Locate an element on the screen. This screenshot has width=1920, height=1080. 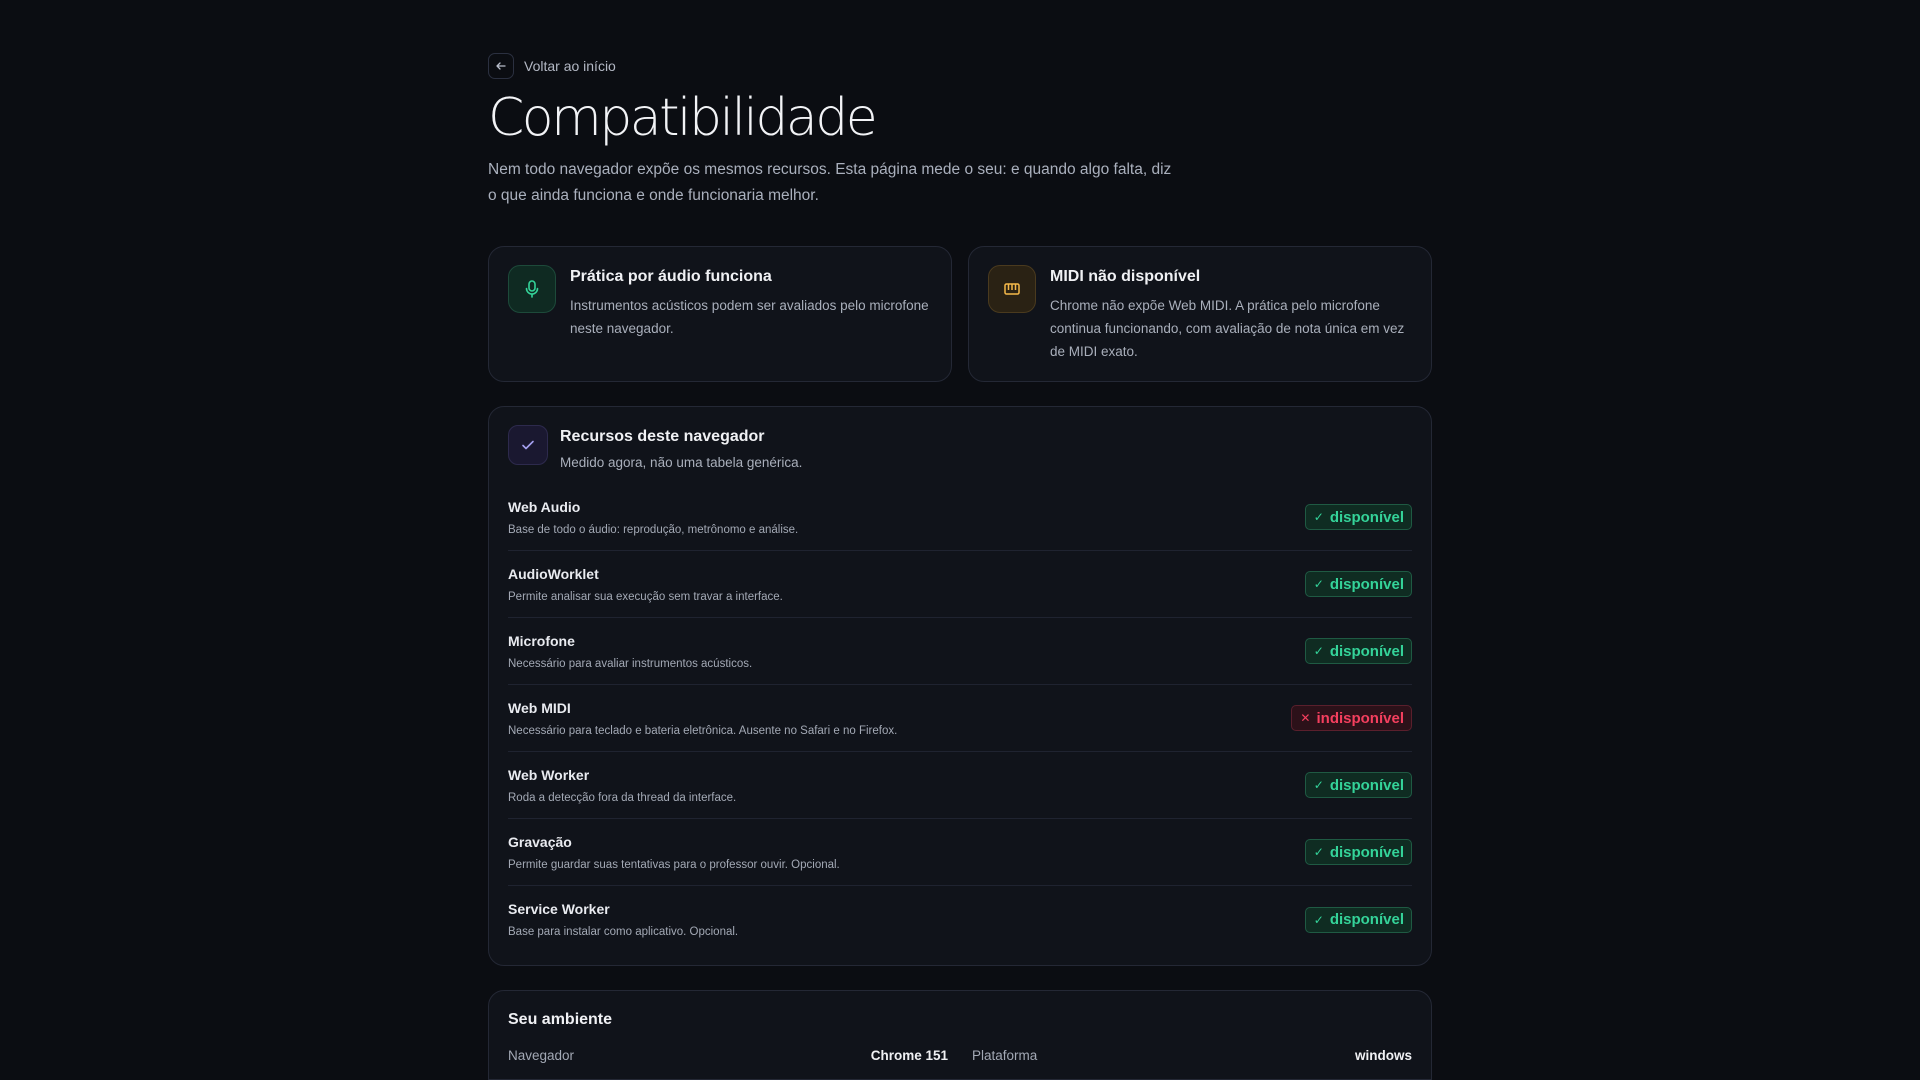
card-title: Prática por áudio funciona is located at coordinates (671, 277).